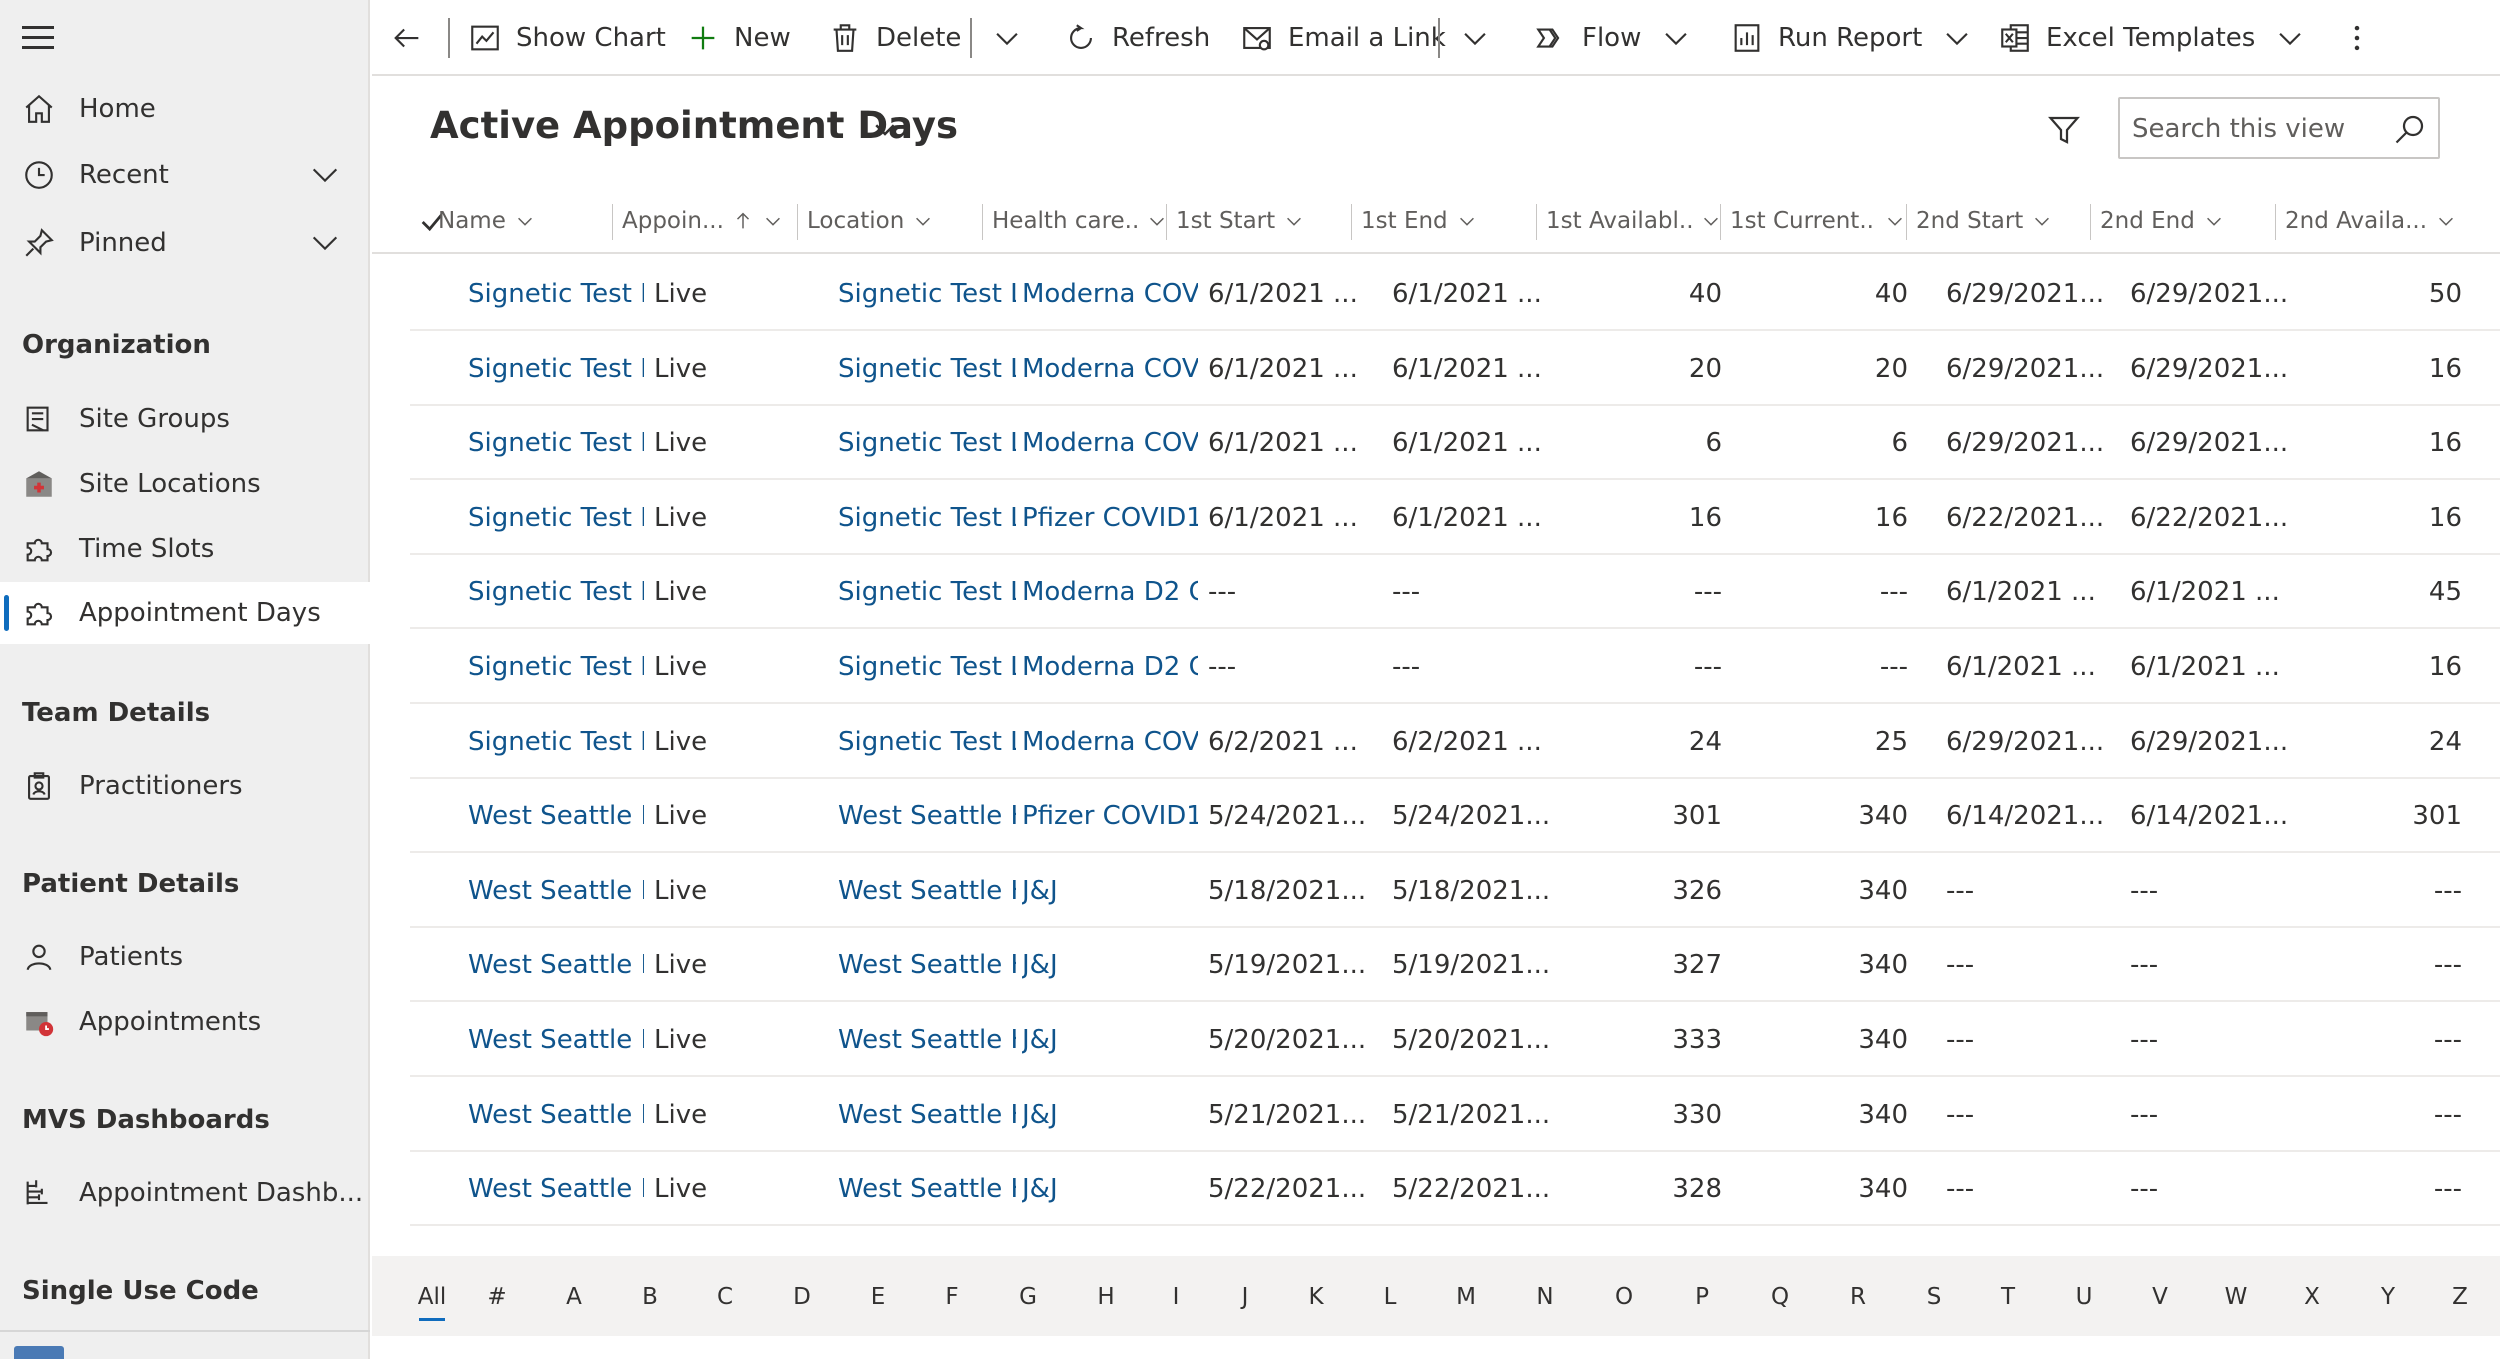  Describe the element at coordinates (567, 38) in the screenshot. I see `show-chart-button: Show Chart` at that location.